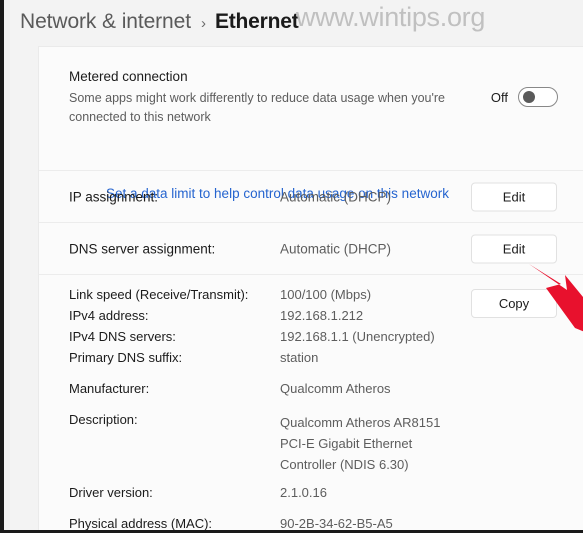 The height and width of the screenshot is (533, 583). Describe the element at coordinates (514, 248) in the screenshot. I see `dns-server-assignment-edit-button: Edit` at that location.